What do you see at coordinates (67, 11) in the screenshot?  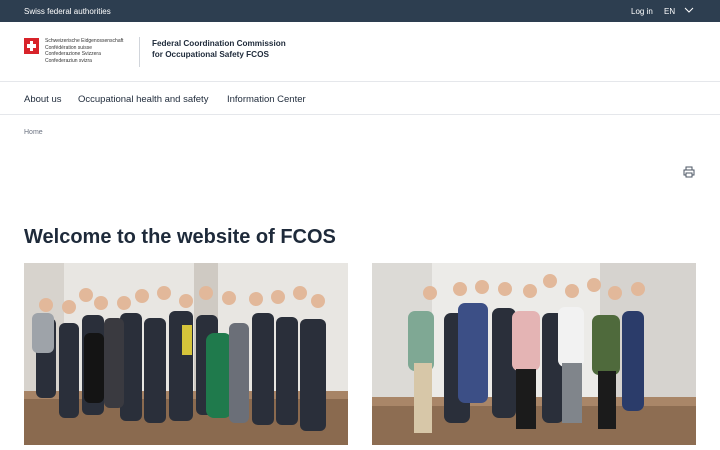 I see `swiss-authorities-link: Swiss federal authorities` at bounding box center [67, 11].